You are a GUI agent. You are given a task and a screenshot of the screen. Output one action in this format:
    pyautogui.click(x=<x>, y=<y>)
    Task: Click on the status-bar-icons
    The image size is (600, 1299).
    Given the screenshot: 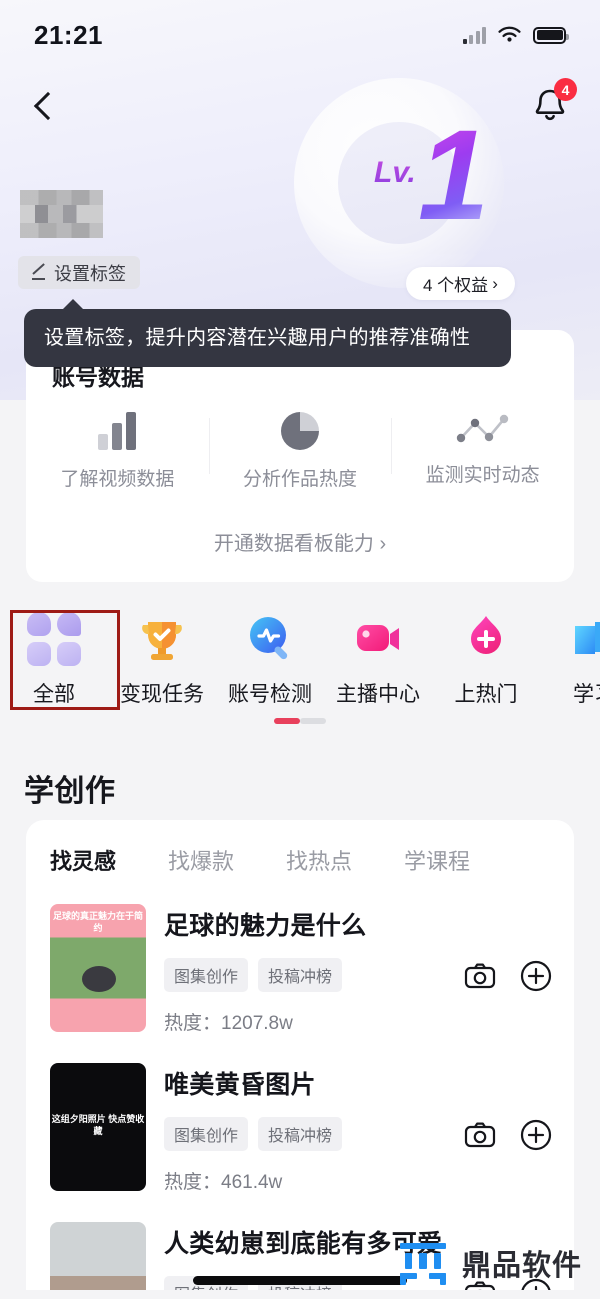 What is the action you would take?
    pyautogui.click(x=515, y=35)
    